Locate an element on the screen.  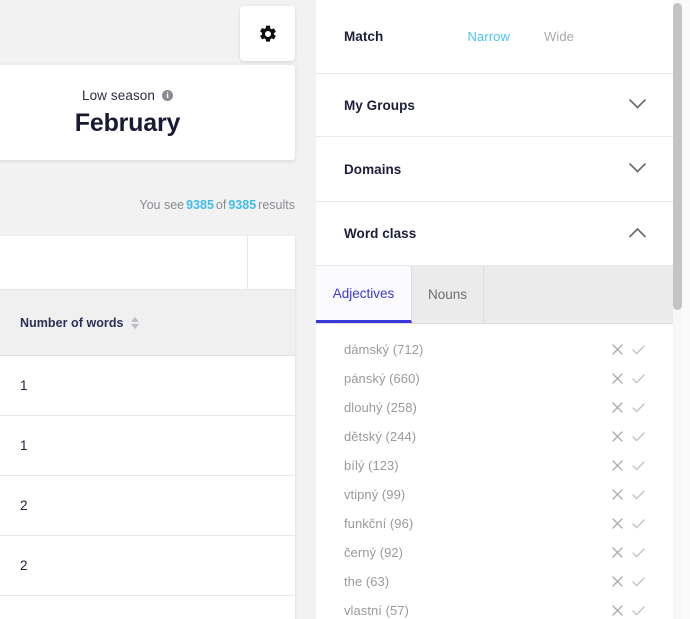
tab-nouns: Nouns is located at coordinates (448, 294).